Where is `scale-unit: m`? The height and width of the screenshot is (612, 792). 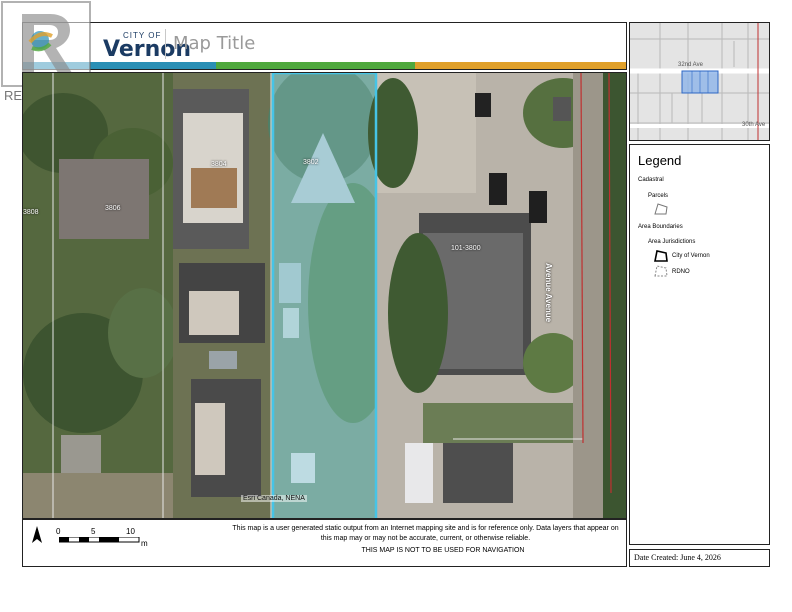 scale-unit: m is located at coordinates (144, 543).